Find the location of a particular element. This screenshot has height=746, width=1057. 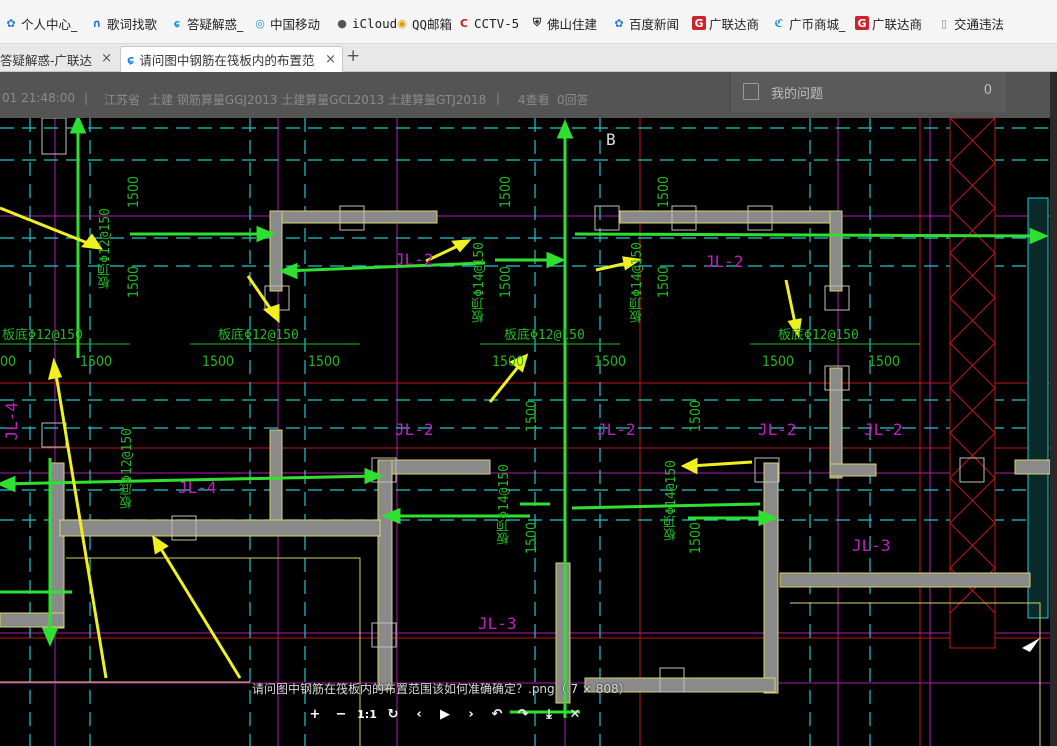

cctv-icon: C is located at coordinates (464, 23).